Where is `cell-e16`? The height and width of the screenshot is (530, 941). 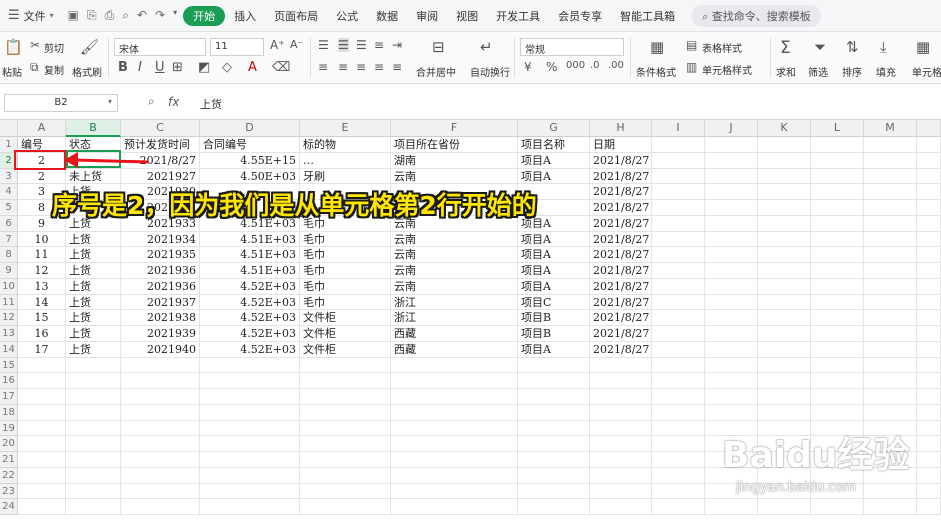
cell-e16 is located at coordinates (345, 381).